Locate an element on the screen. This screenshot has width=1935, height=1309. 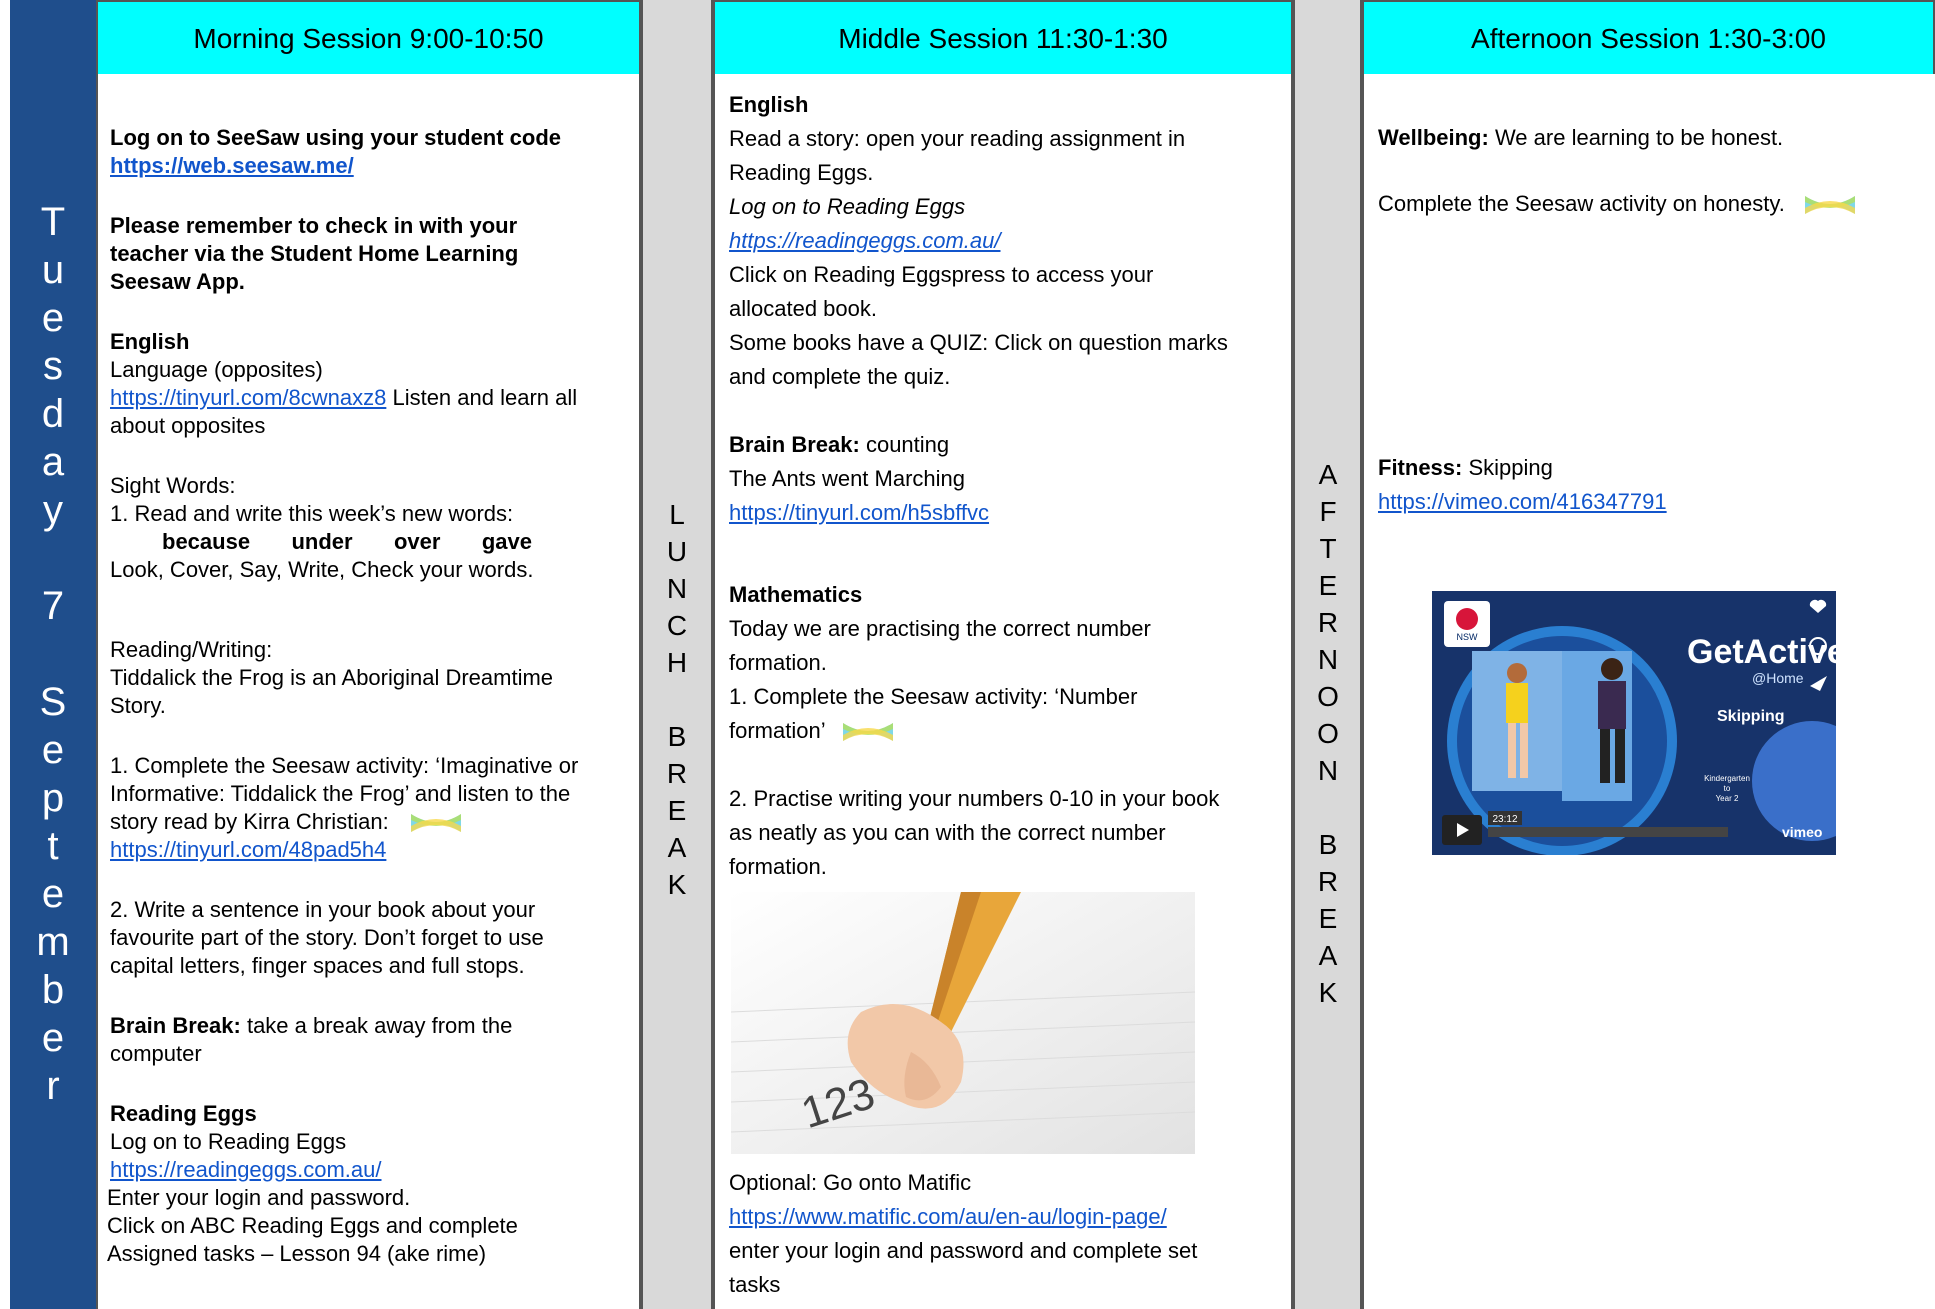
vertical-letter: U is located at coordinates (677, 551).